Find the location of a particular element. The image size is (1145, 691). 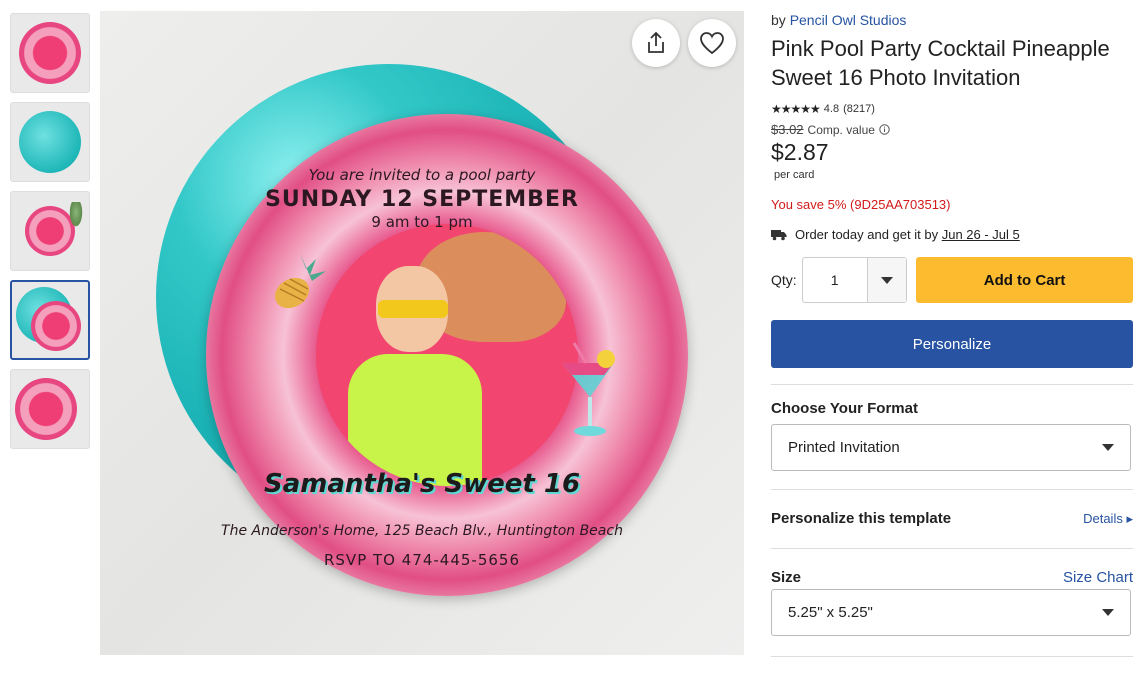

qty-label: Qty: is located at coordinates (784, 280).